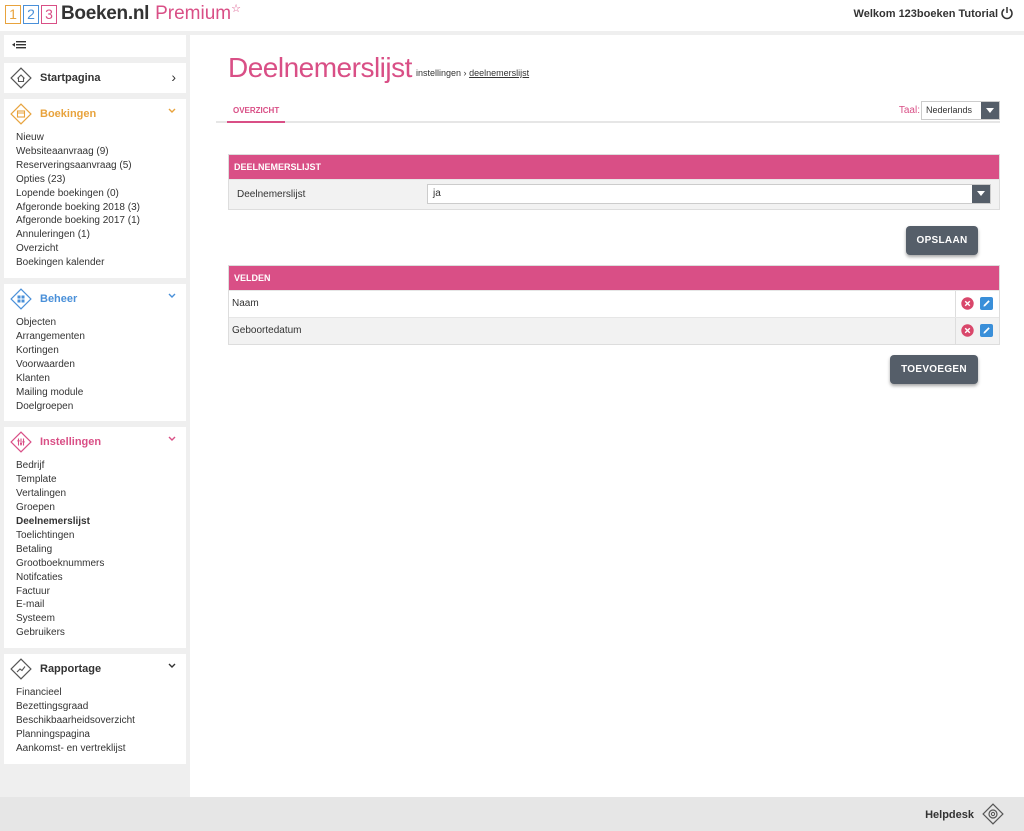 This screenshot has height=831, width=1024. I want to click on sidebar-title-boekingen: Boekingen, so click(68, 114).